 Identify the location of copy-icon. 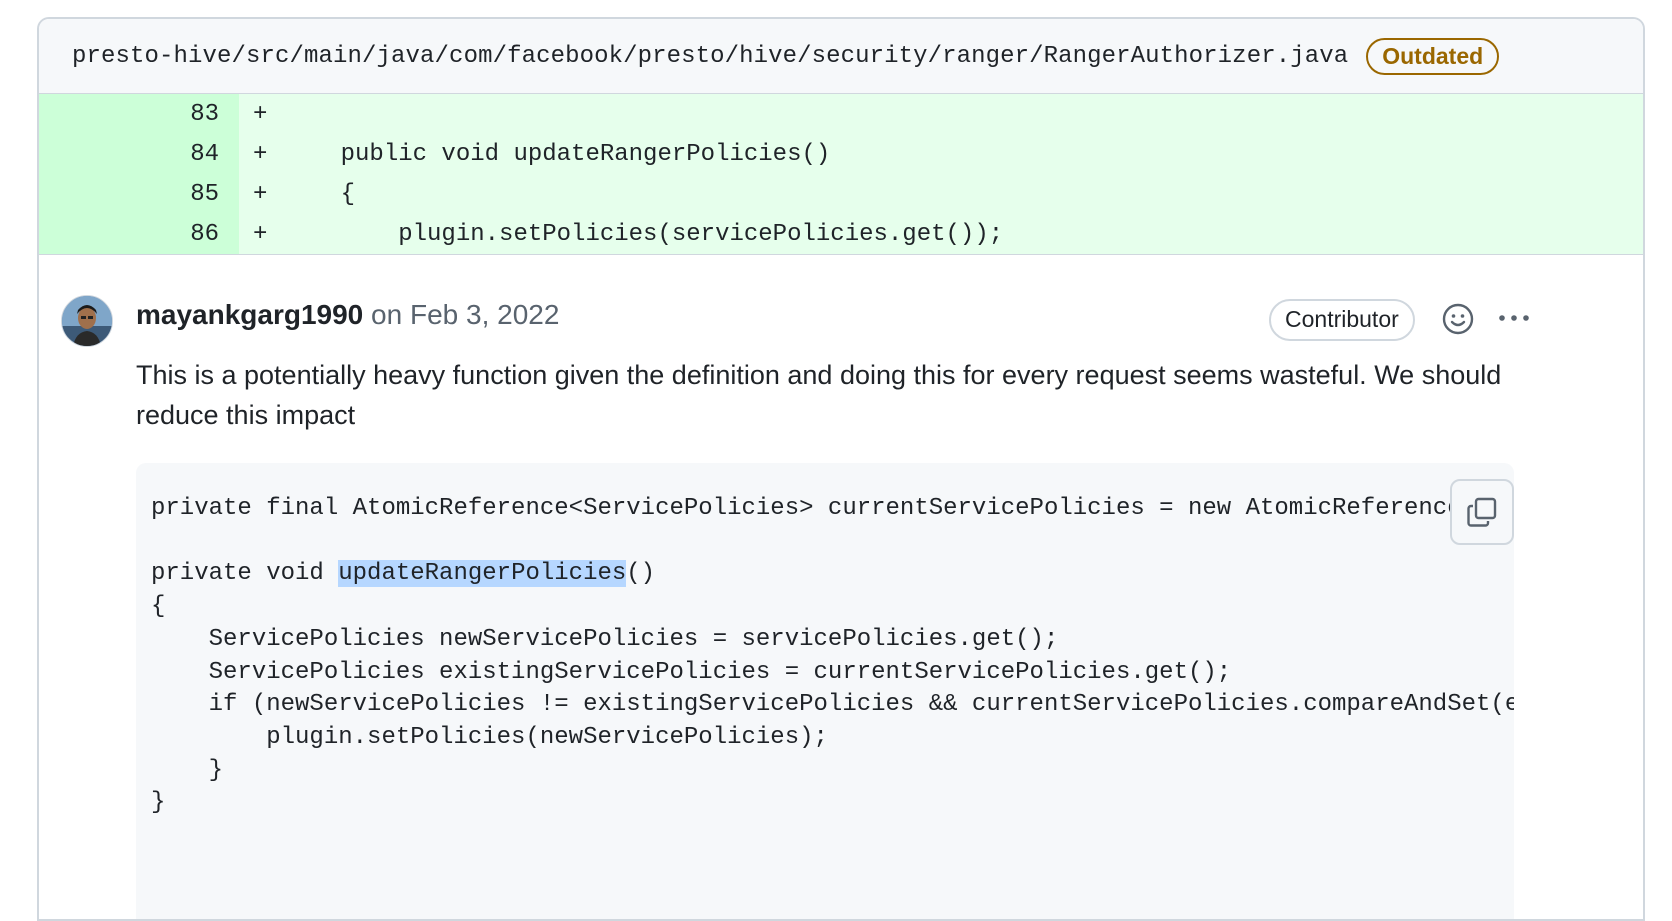
(1482, 512).